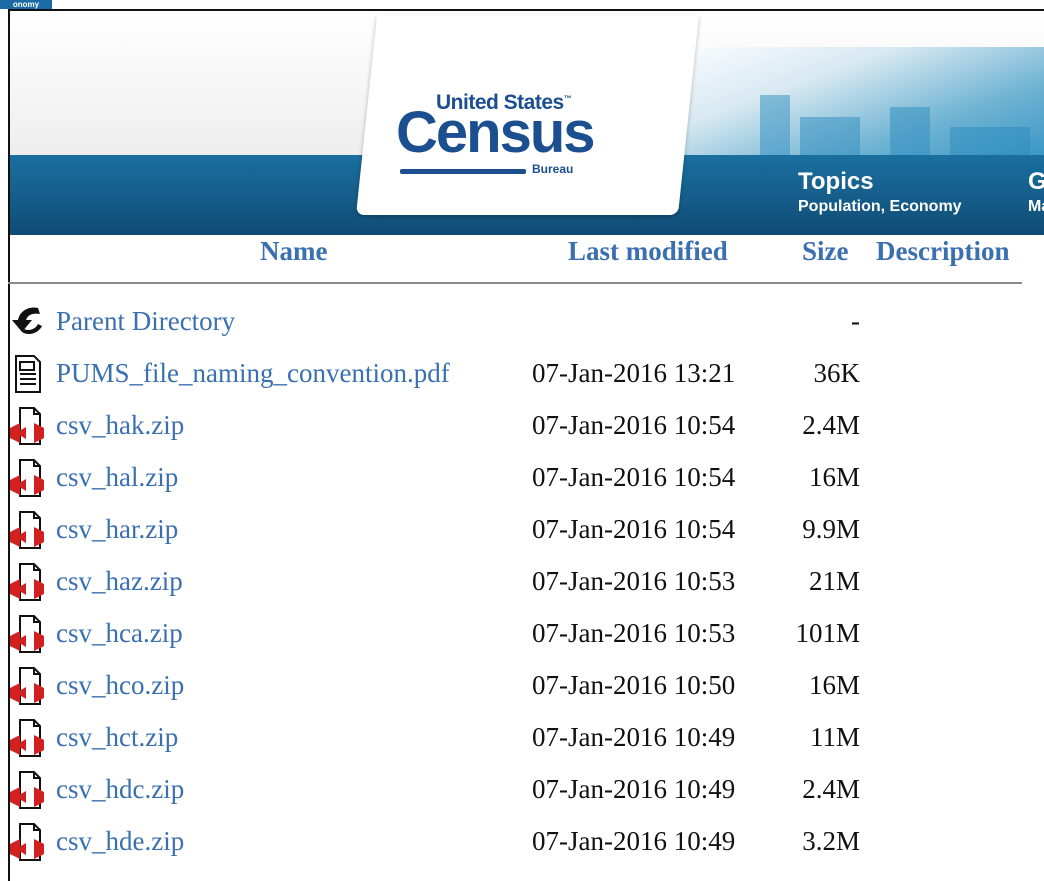 The image size is (1044, 881). I want to click on nav-topics: Topics Population, Economy, so click(880, 193).